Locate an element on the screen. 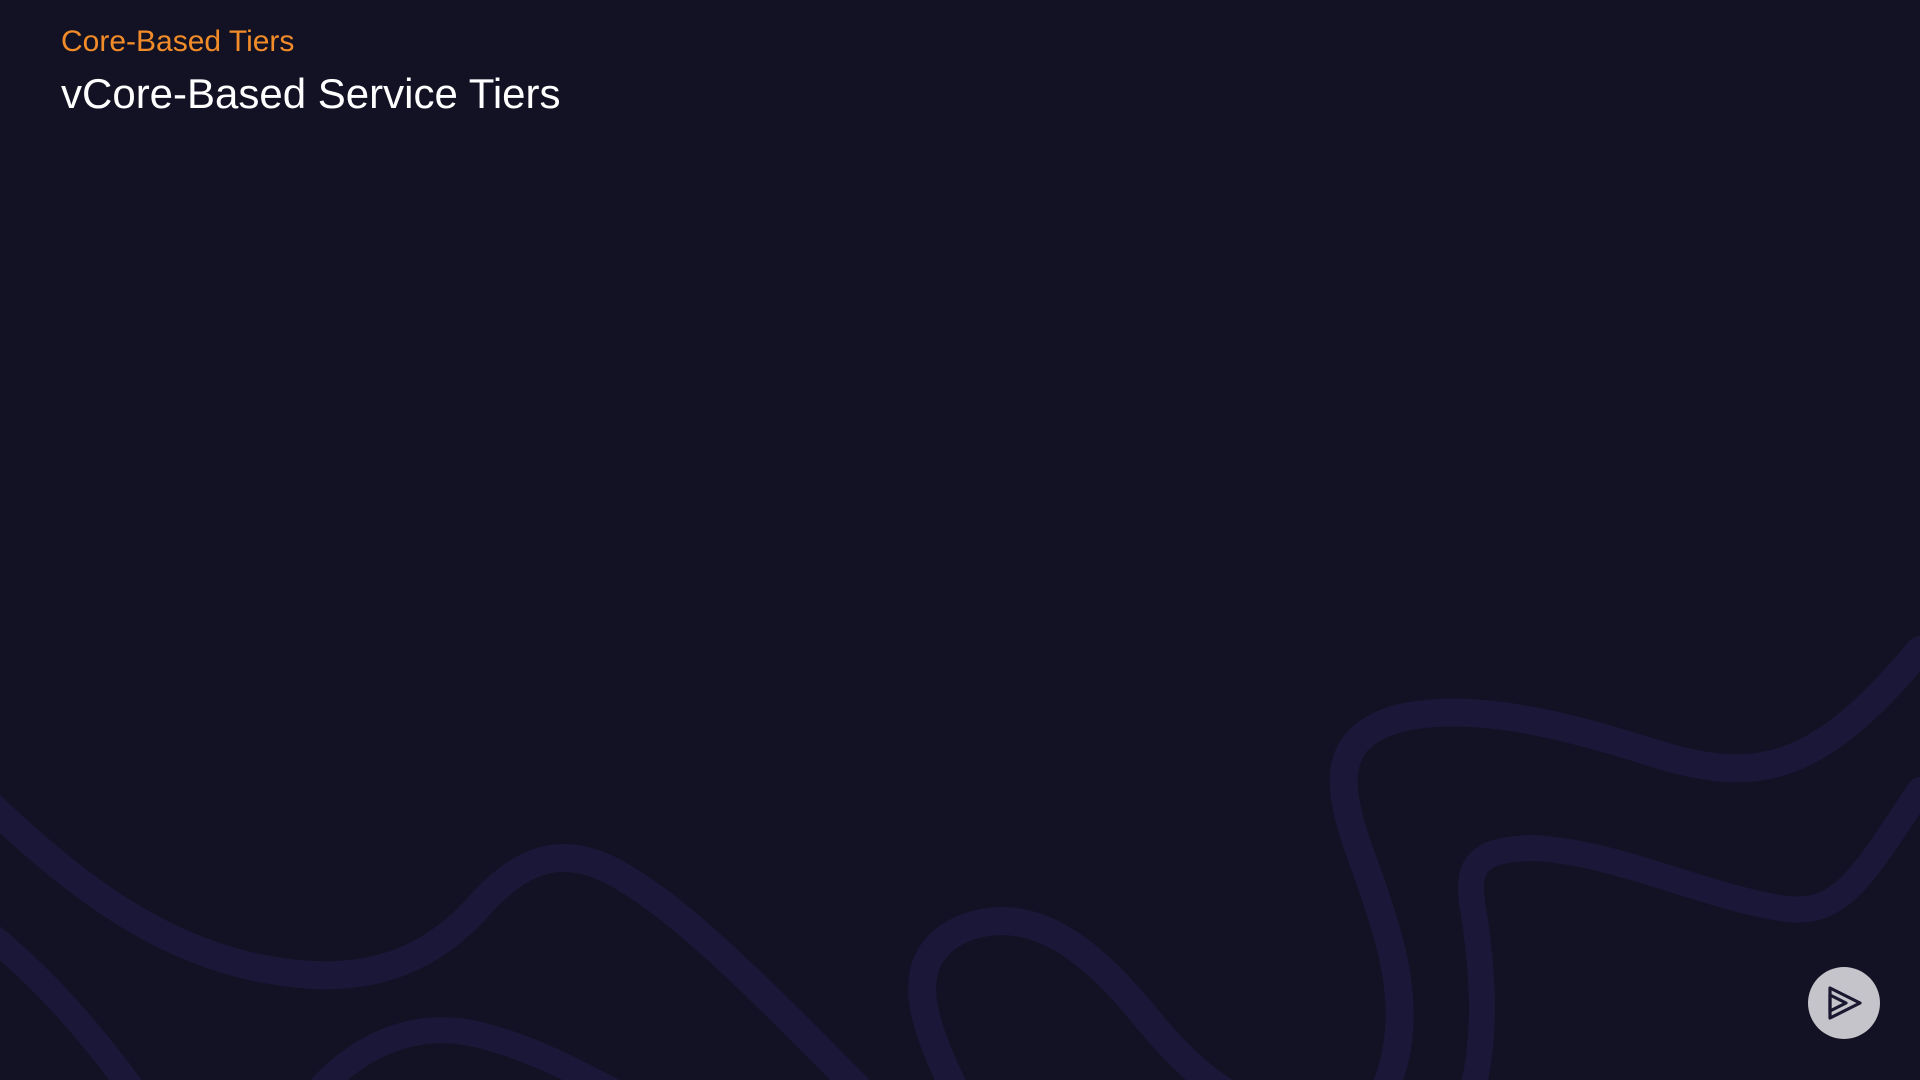 This screenshot has height=1080, width=1920. play-logo-button is located at coordinates (1844, 1003).